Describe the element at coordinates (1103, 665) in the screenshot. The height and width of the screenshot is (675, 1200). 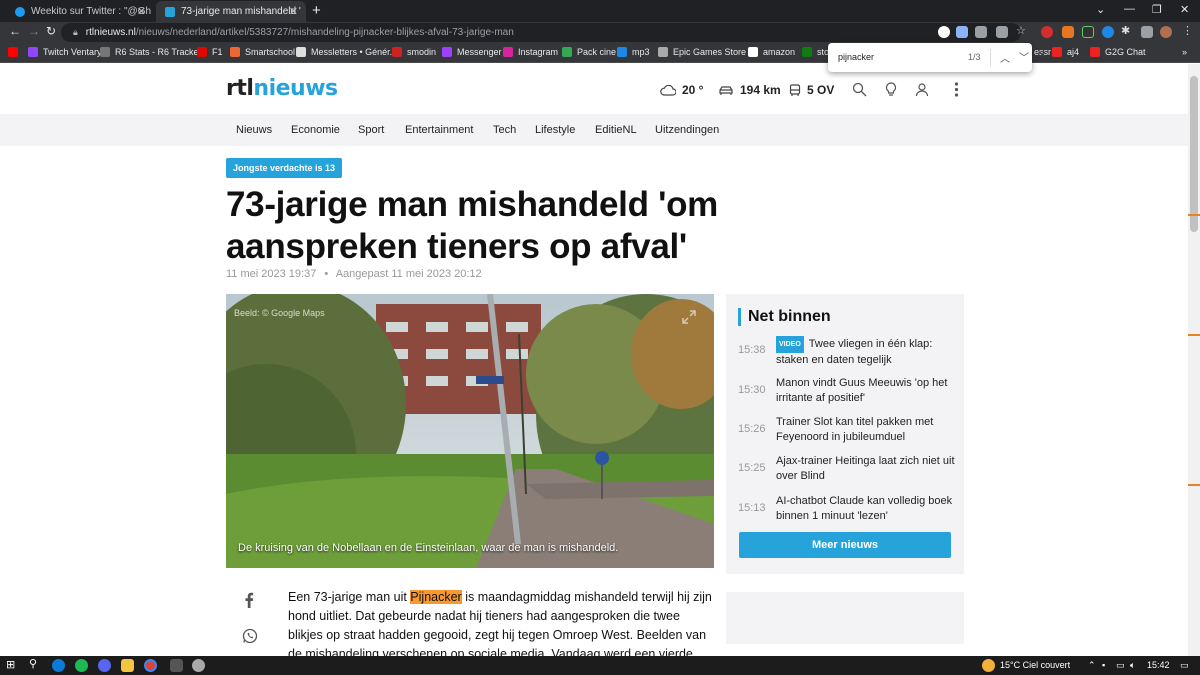
I see `tray-app-icon: ▪` at that location.